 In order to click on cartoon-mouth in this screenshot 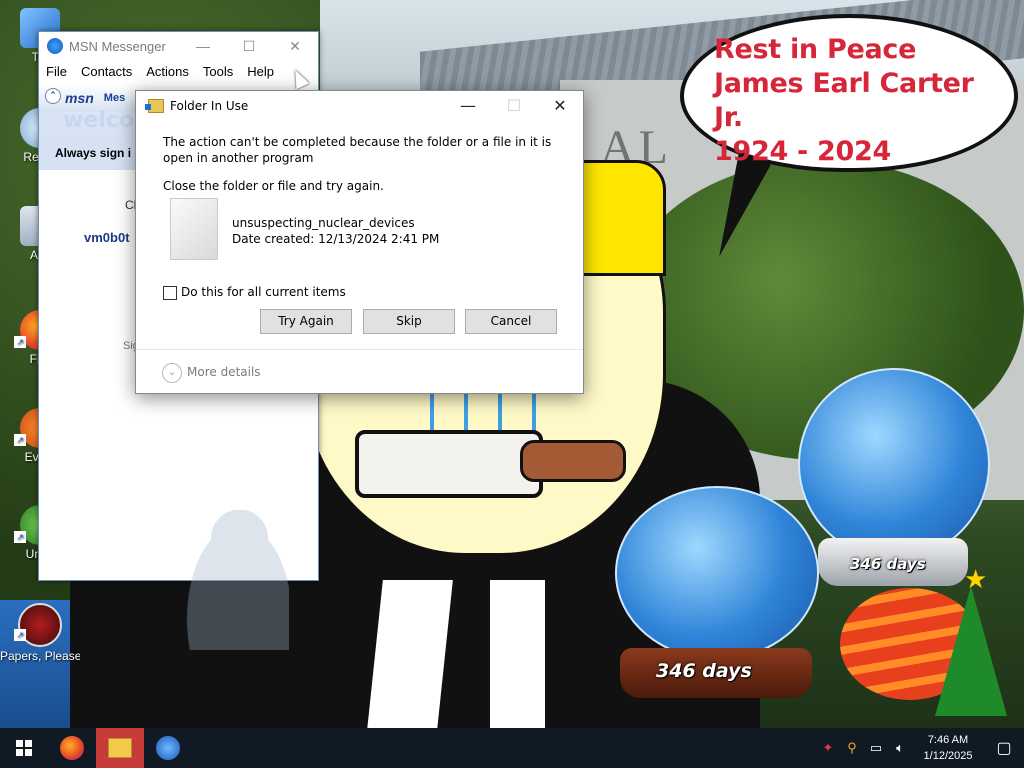, I will do `click(449, 464)`.